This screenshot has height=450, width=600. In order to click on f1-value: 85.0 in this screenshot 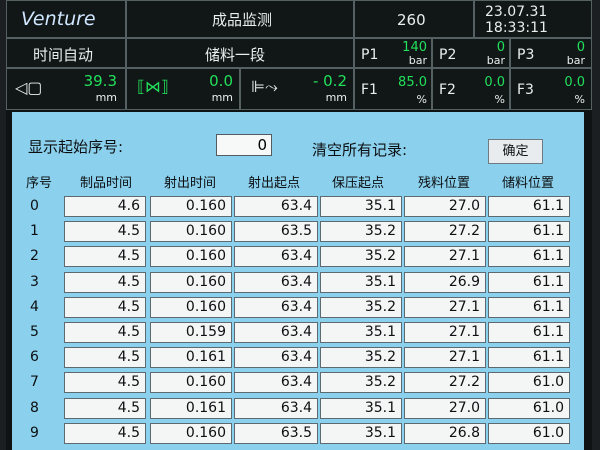, I will do `click(412, 82)`.